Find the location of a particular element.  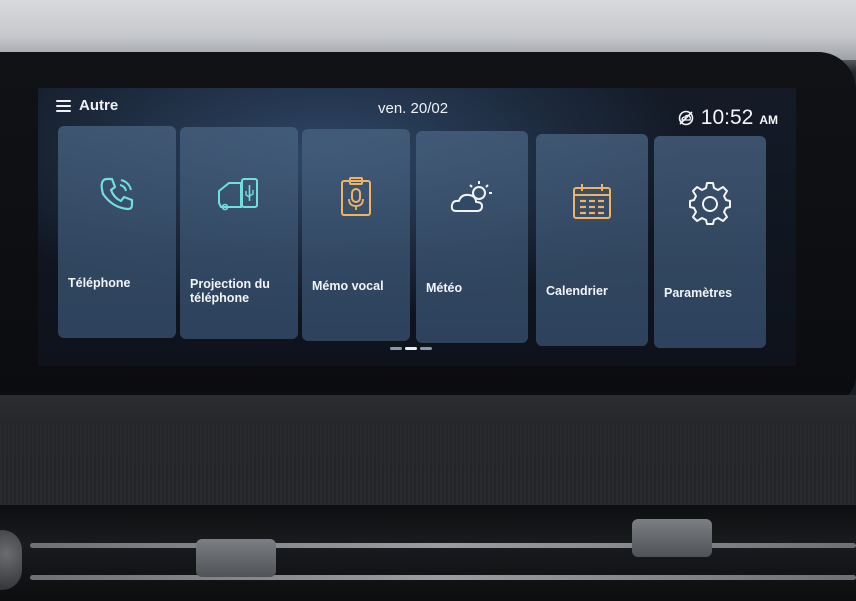

gear-icon is located at coordinates (710, 203).